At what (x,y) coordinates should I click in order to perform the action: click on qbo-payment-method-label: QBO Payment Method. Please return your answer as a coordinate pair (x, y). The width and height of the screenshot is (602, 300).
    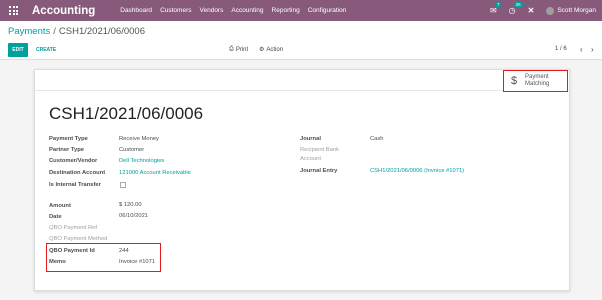
    Looking at the image, I should click on (78, 239).